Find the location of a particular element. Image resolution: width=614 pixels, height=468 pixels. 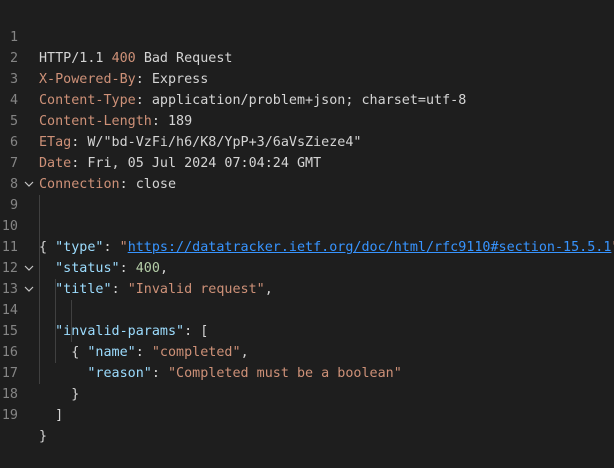

code-line: 1 HTTP/1.1 400 Bad Request is located at coordinates (307, 36).